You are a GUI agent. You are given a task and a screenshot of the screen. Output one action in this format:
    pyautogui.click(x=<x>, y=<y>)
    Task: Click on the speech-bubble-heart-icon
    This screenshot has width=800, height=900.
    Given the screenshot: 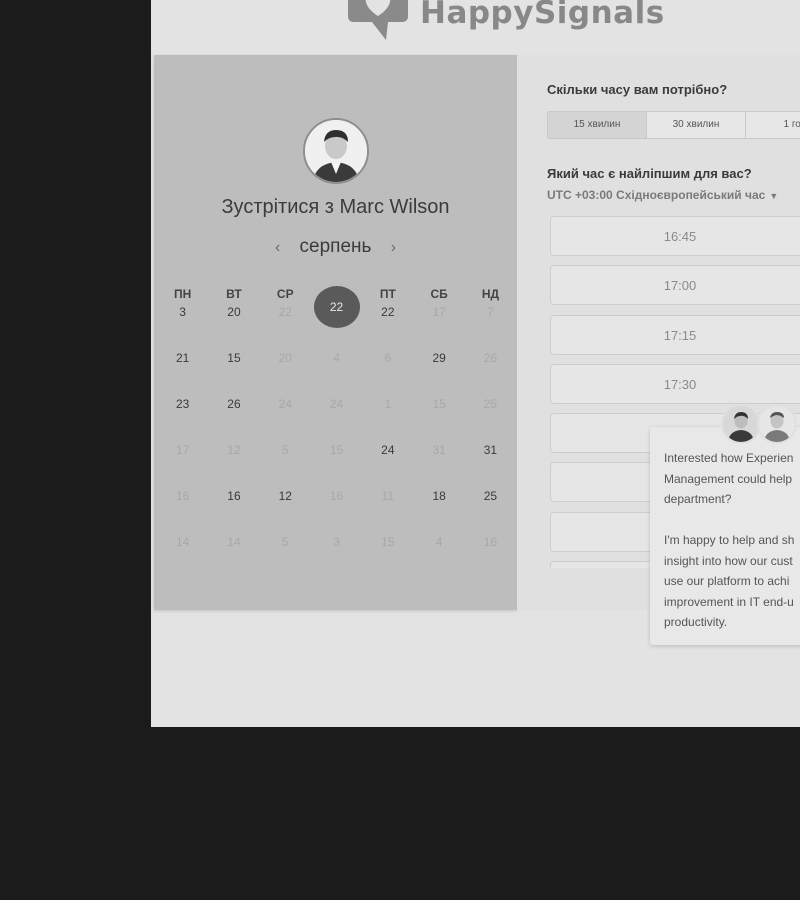 What is the action you would take?
    pyautogui.click(x=378, y=20)
    